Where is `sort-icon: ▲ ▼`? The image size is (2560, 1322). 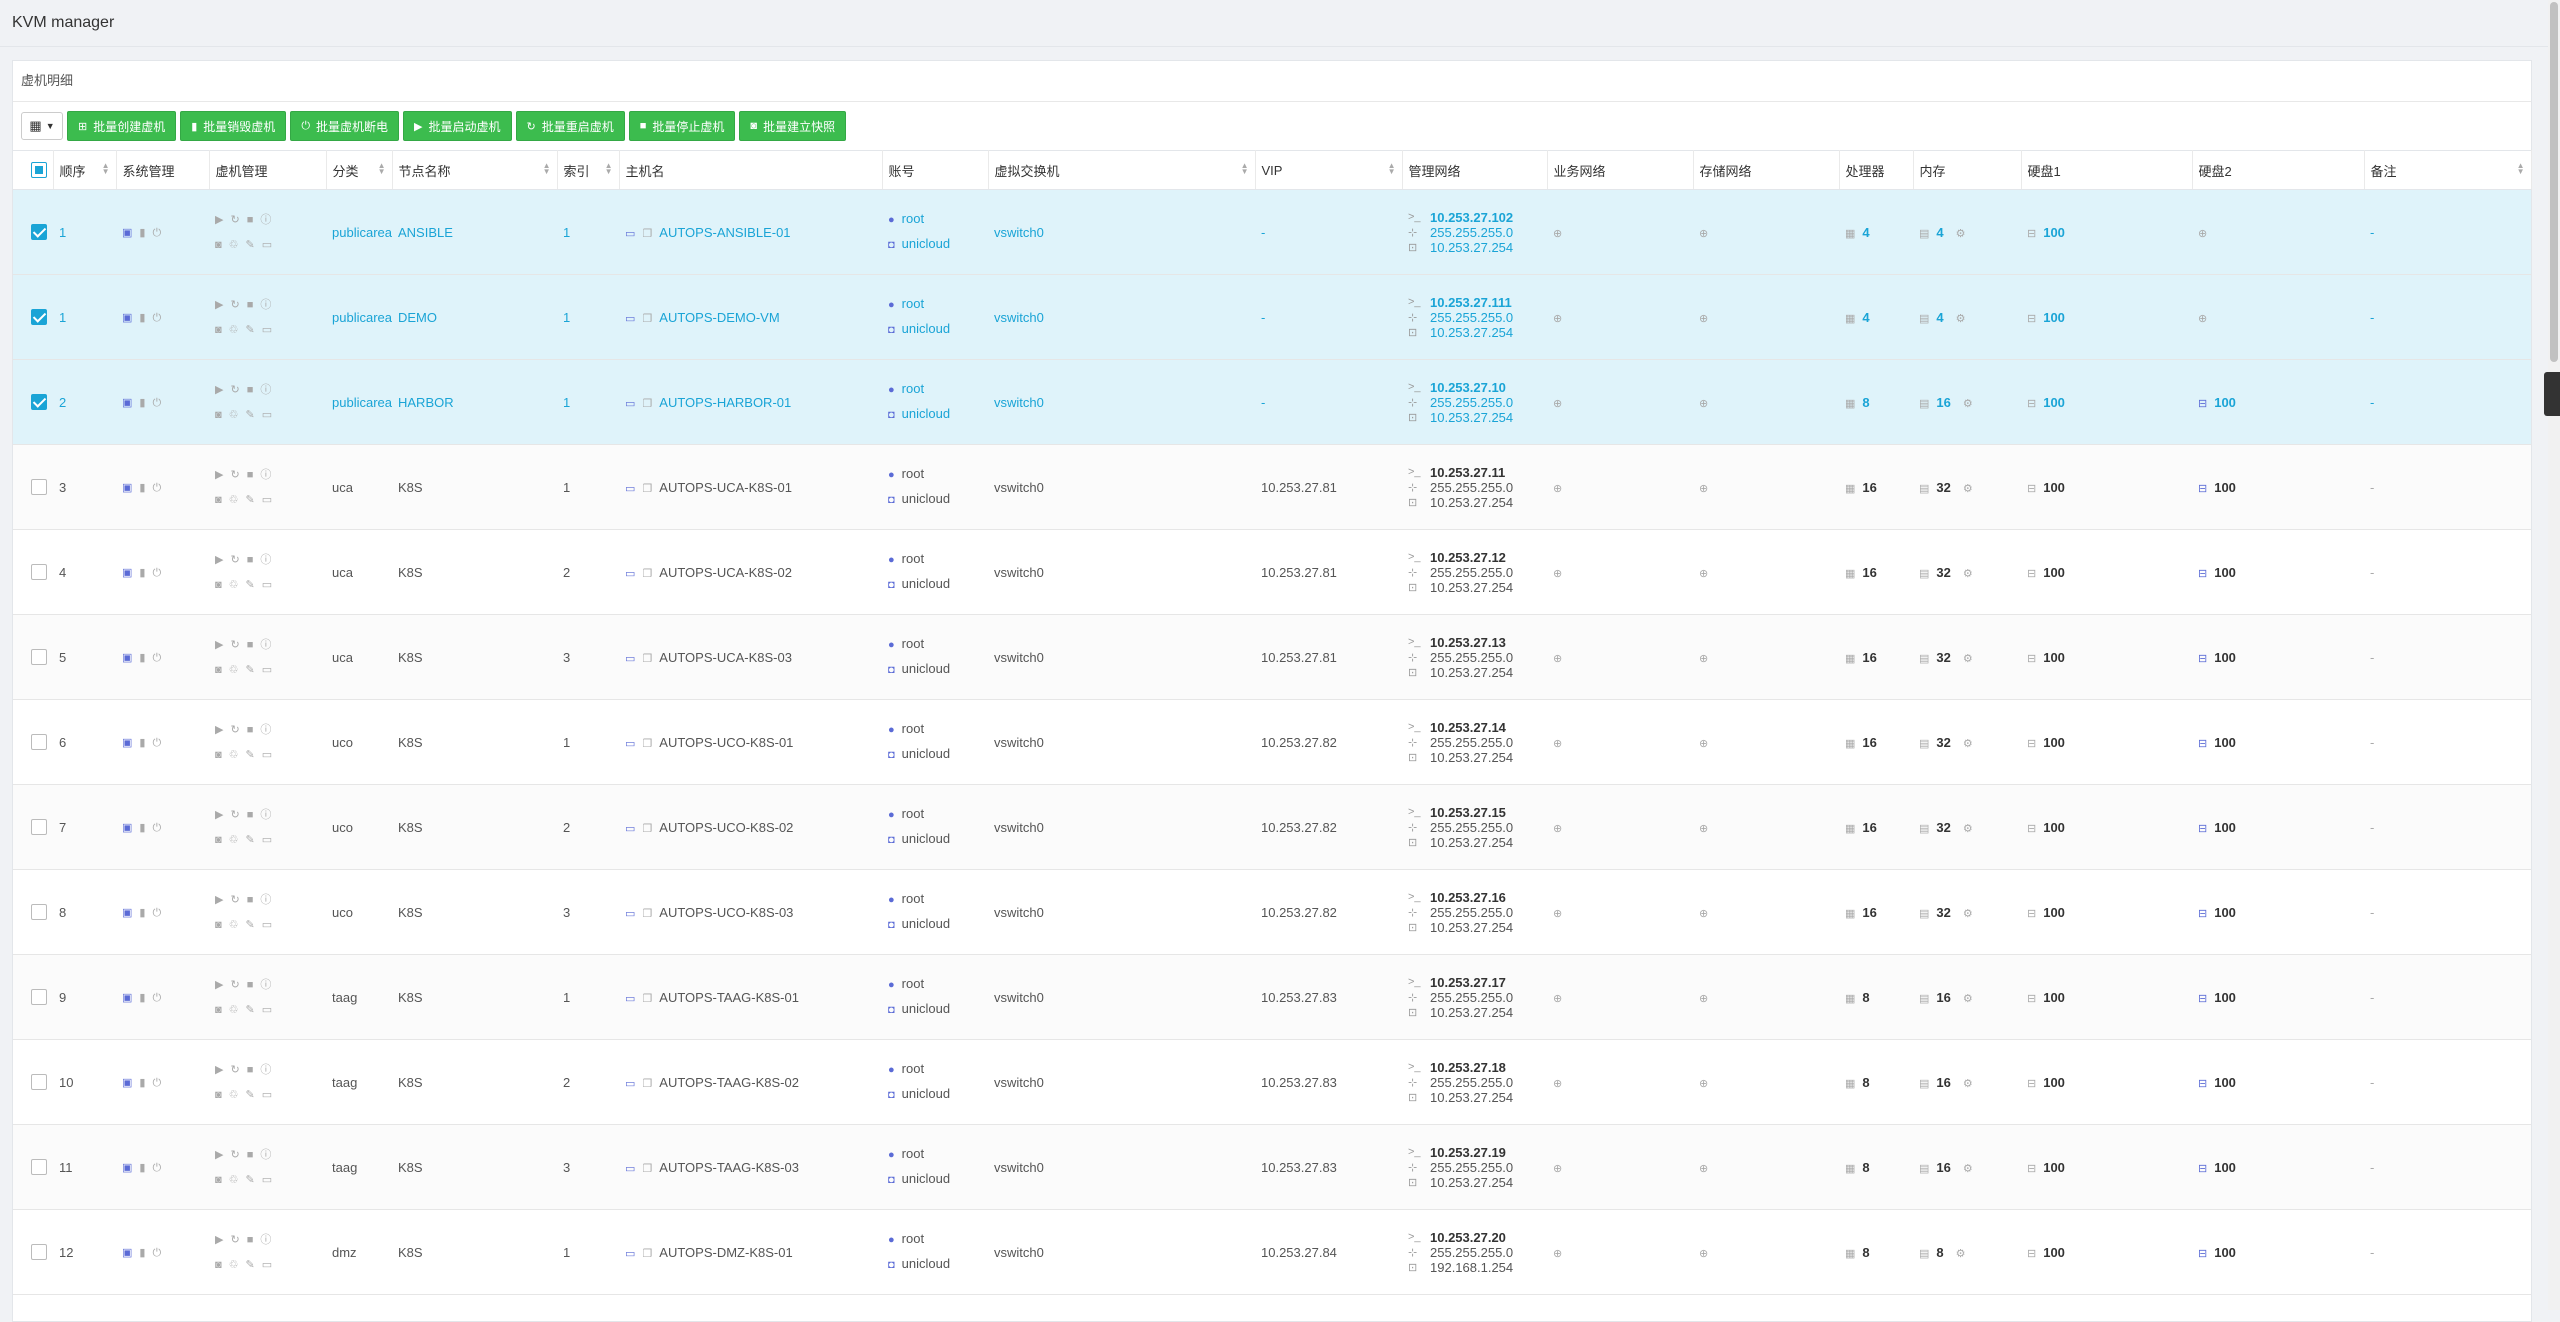 sort-icon: ▲ ▼ is located at coordinates (609, 169).